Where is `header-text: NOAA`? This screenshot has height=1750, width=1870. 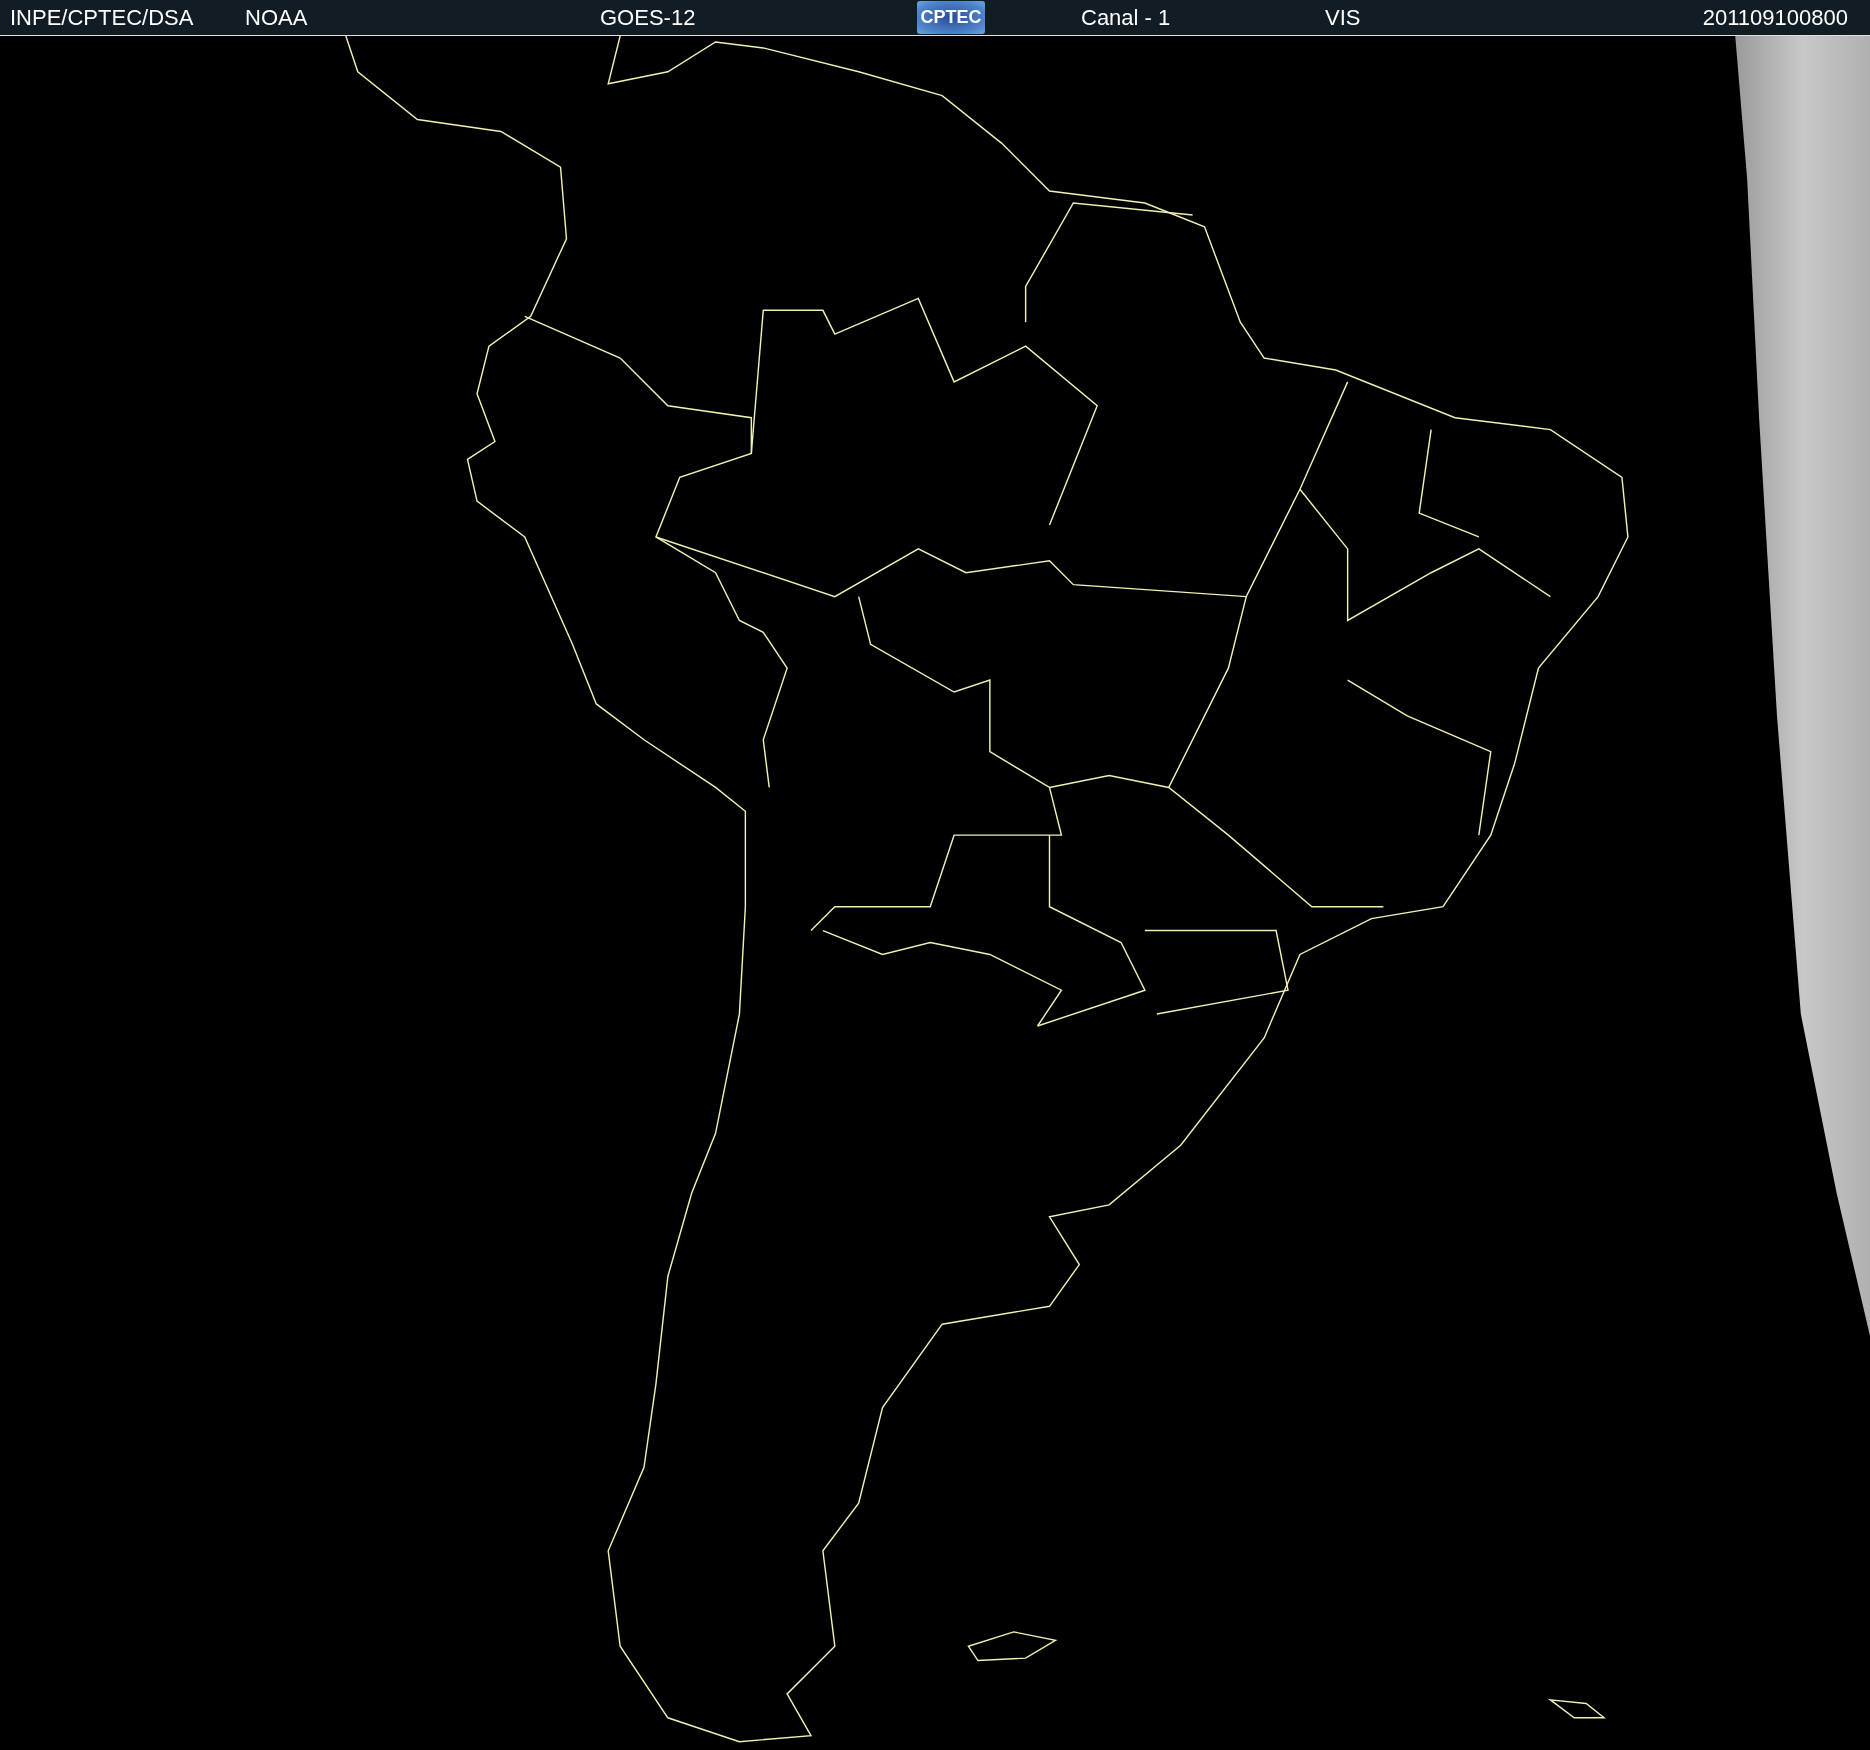
header-text: NOAA is located at coordinates (276, 17).